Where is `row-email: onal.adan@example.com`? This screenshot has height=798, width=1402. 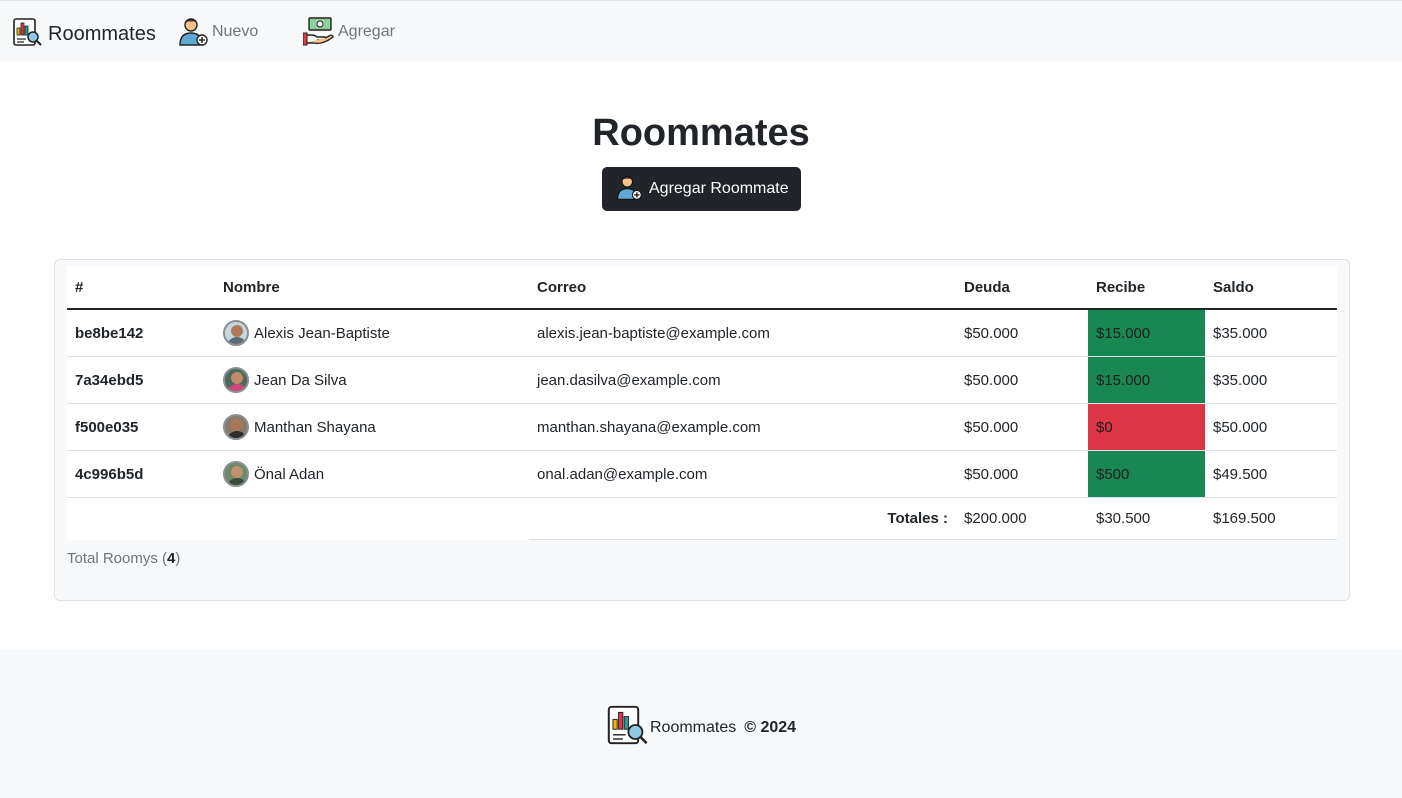 row-email: onal.adan@example.com is located at coordinates (742, 474).